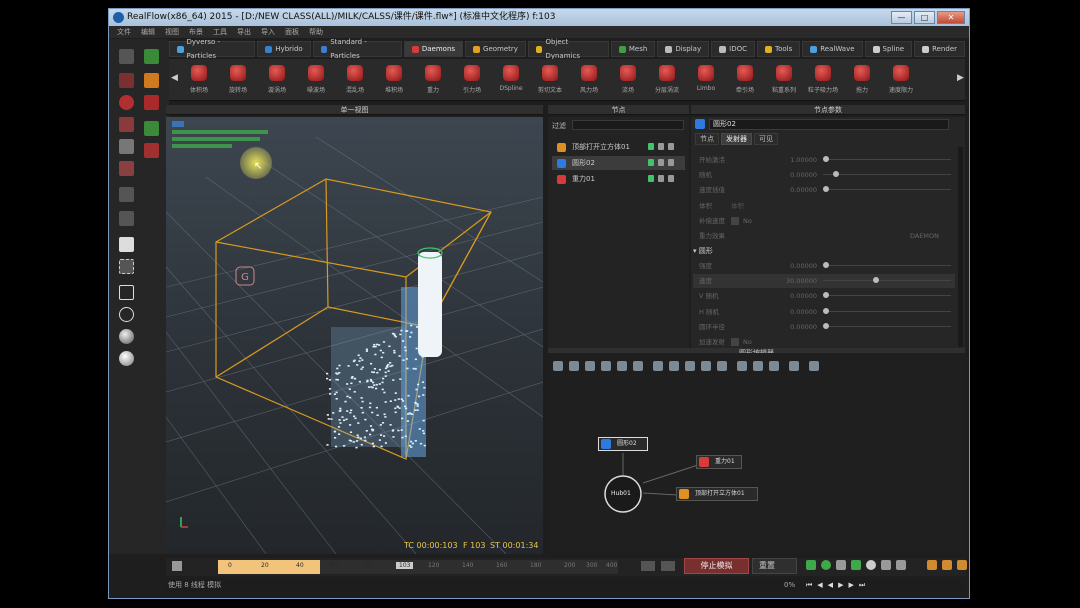 The width and height of the screenshot is (1080, 608). I want to click on shelf-item: Limbo, so click(706, 81).